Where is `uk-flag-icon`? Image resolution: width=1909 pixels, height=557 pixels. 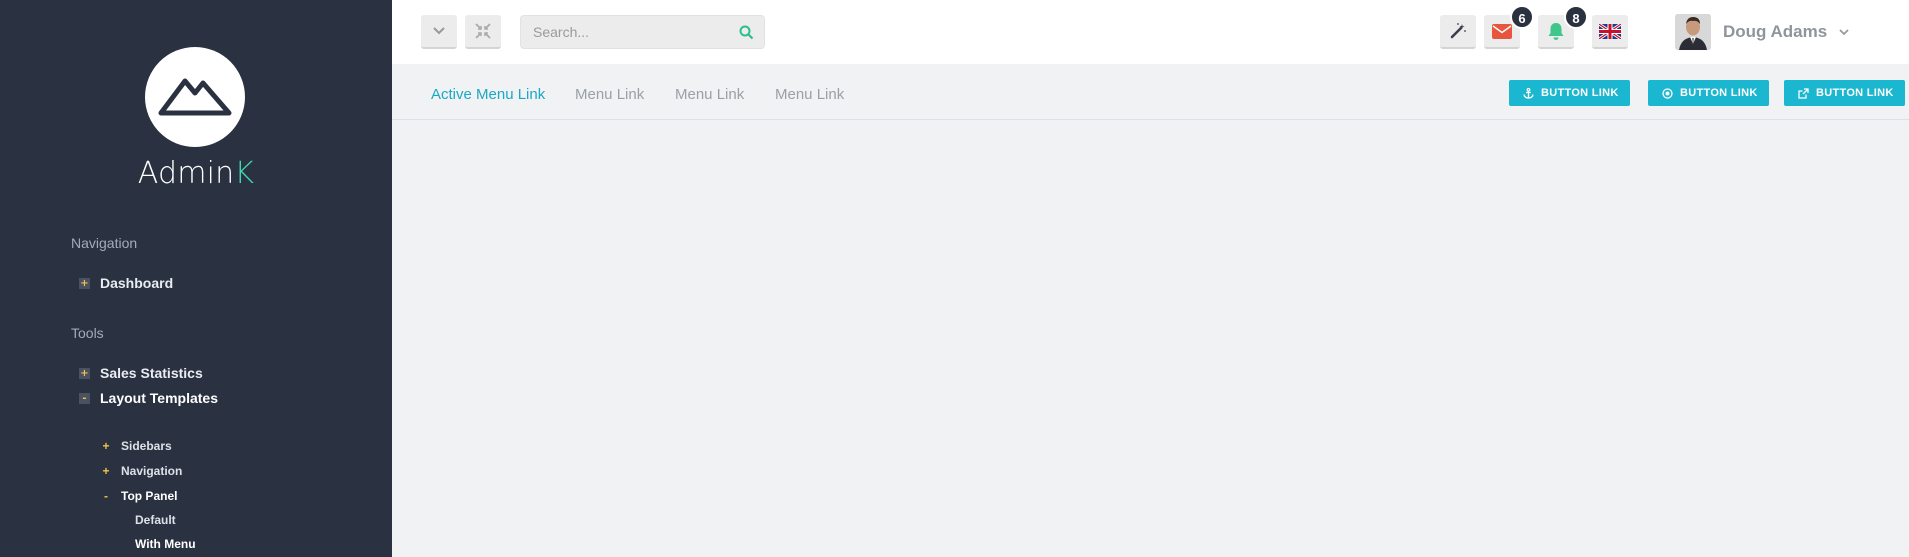
uk-flag-icon is located at coordinates (1610, 31).